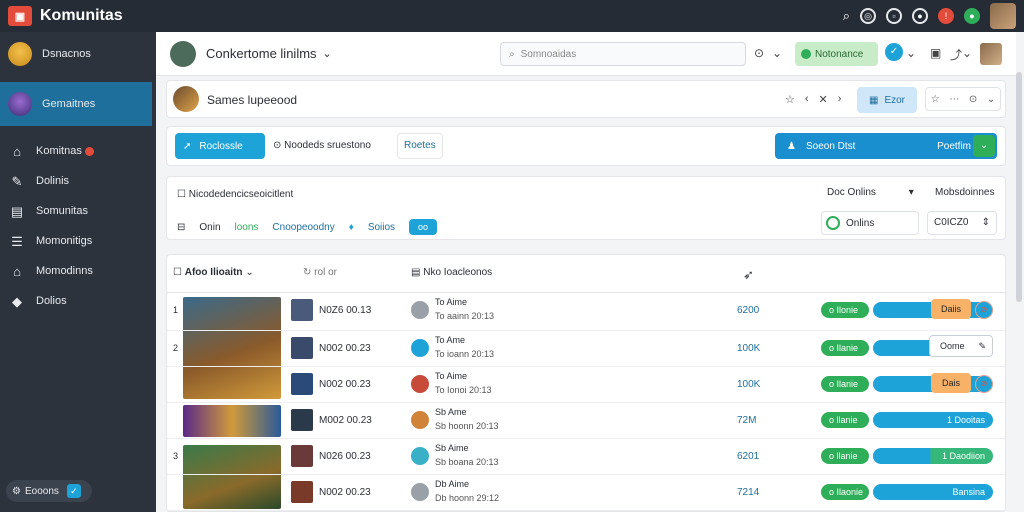 The image size is (1024, 512). I want to click on flame-icon: ♦, so click(351, 227).